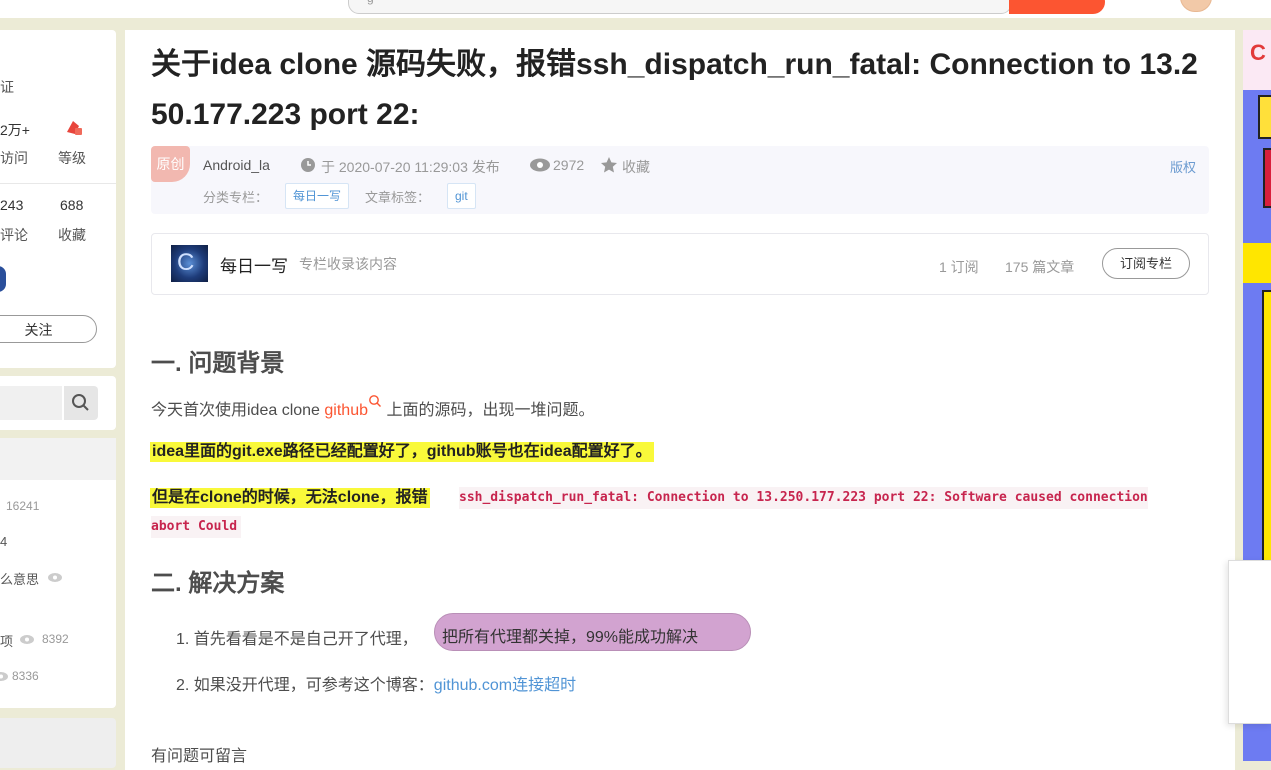 Image resolution: width=1271 pixels, height=770 pixels. What do you see at coordinates (305, 685) in the screenshot?
I see `list-item-text: 2. 如果没开代理，可参考这个博客：` at bounding box center [305, 685].